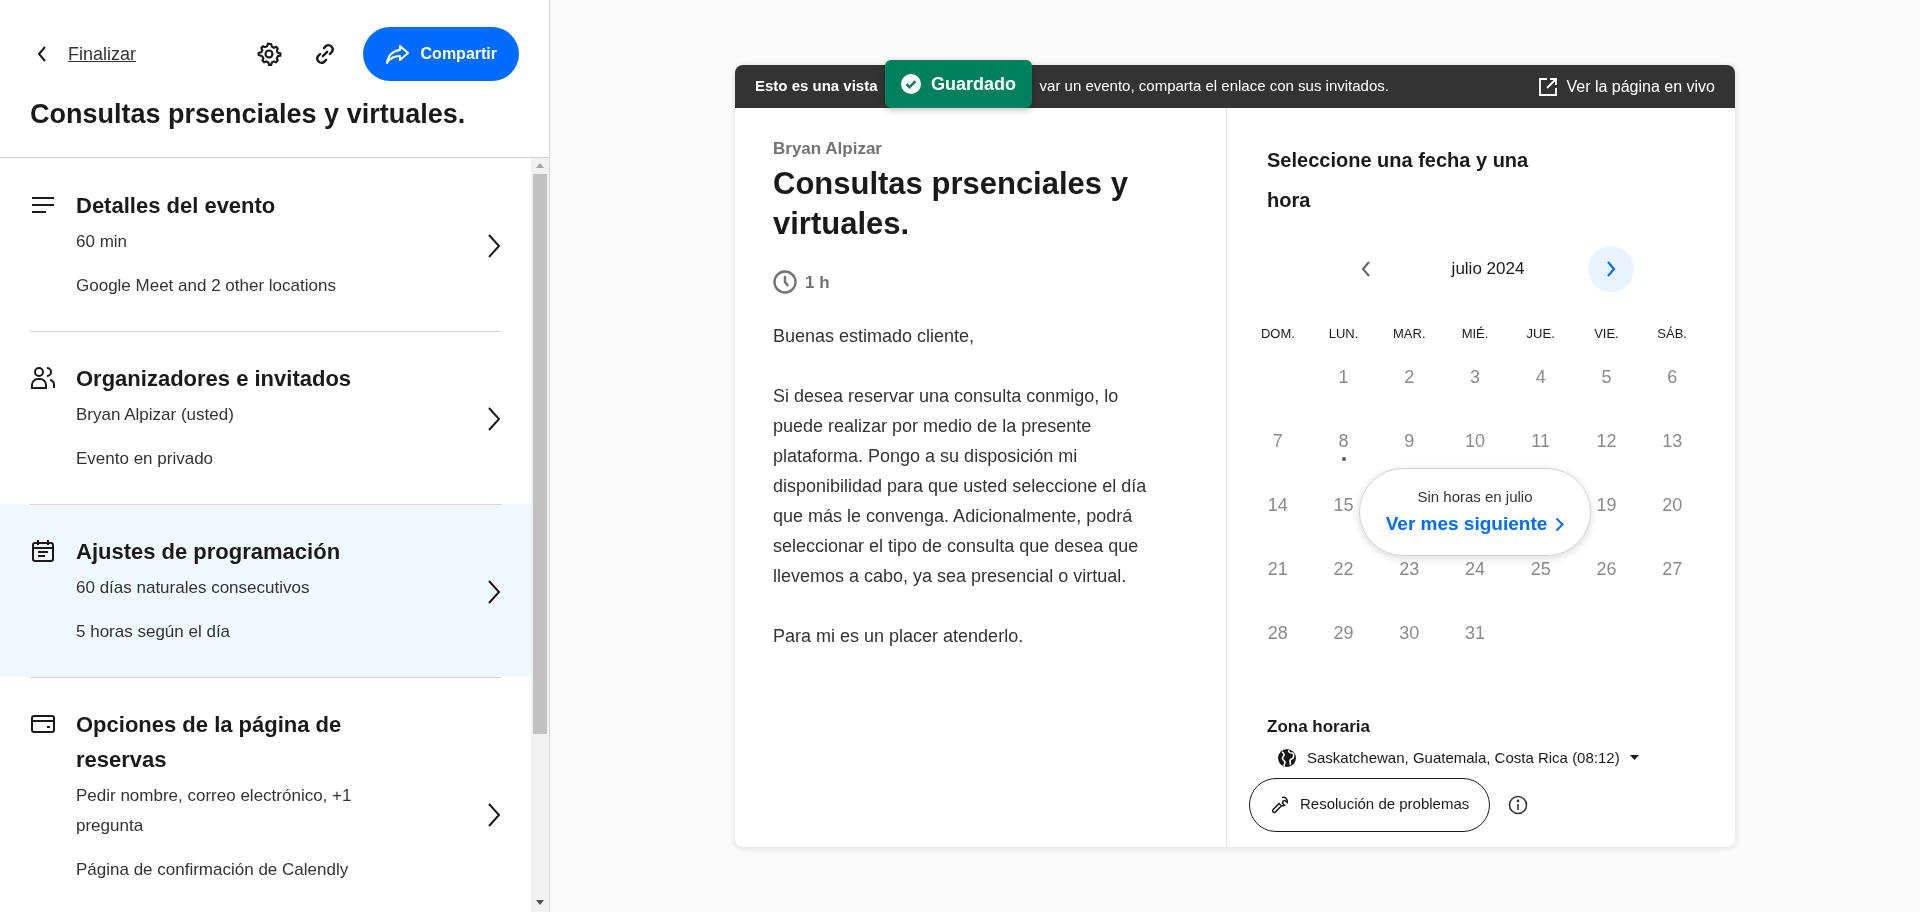  Describe the element at coordinates (1672, 377) in the screenshot. I see `calendar-day: 6` at that location.